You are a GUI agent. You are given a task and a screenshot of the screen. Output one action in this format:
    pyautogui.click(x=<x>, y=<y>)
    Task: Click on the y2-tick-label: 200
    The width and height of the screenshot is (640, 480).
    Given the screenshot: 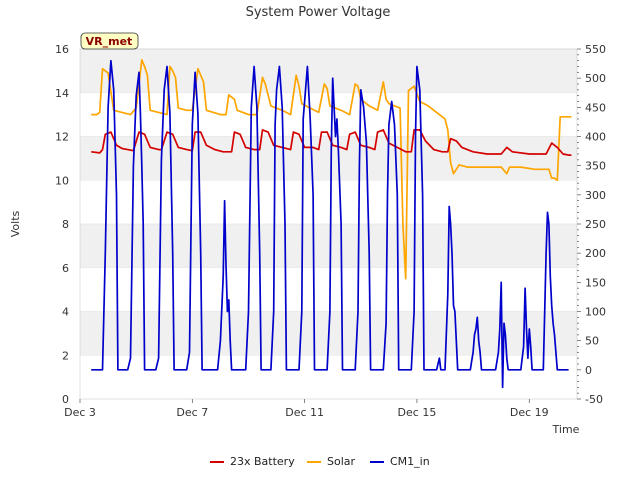 What is the action you would take?
    pyautogui.click(x=595, y=253)
    